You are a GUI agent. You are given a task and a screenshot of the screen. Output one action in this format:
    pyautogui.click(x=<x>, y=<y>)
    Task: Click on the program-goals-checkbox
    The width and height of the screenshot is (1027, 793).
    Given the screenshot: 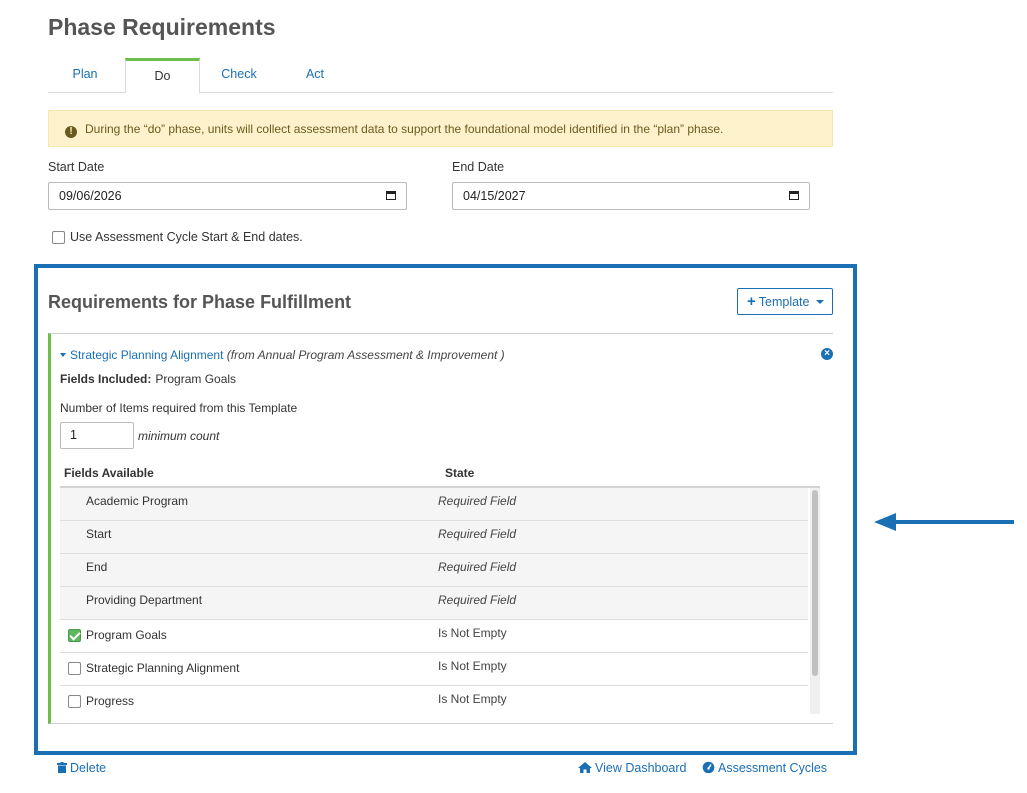 What is the action you would take?
    pyautogui.click(x=74, y=635)
    